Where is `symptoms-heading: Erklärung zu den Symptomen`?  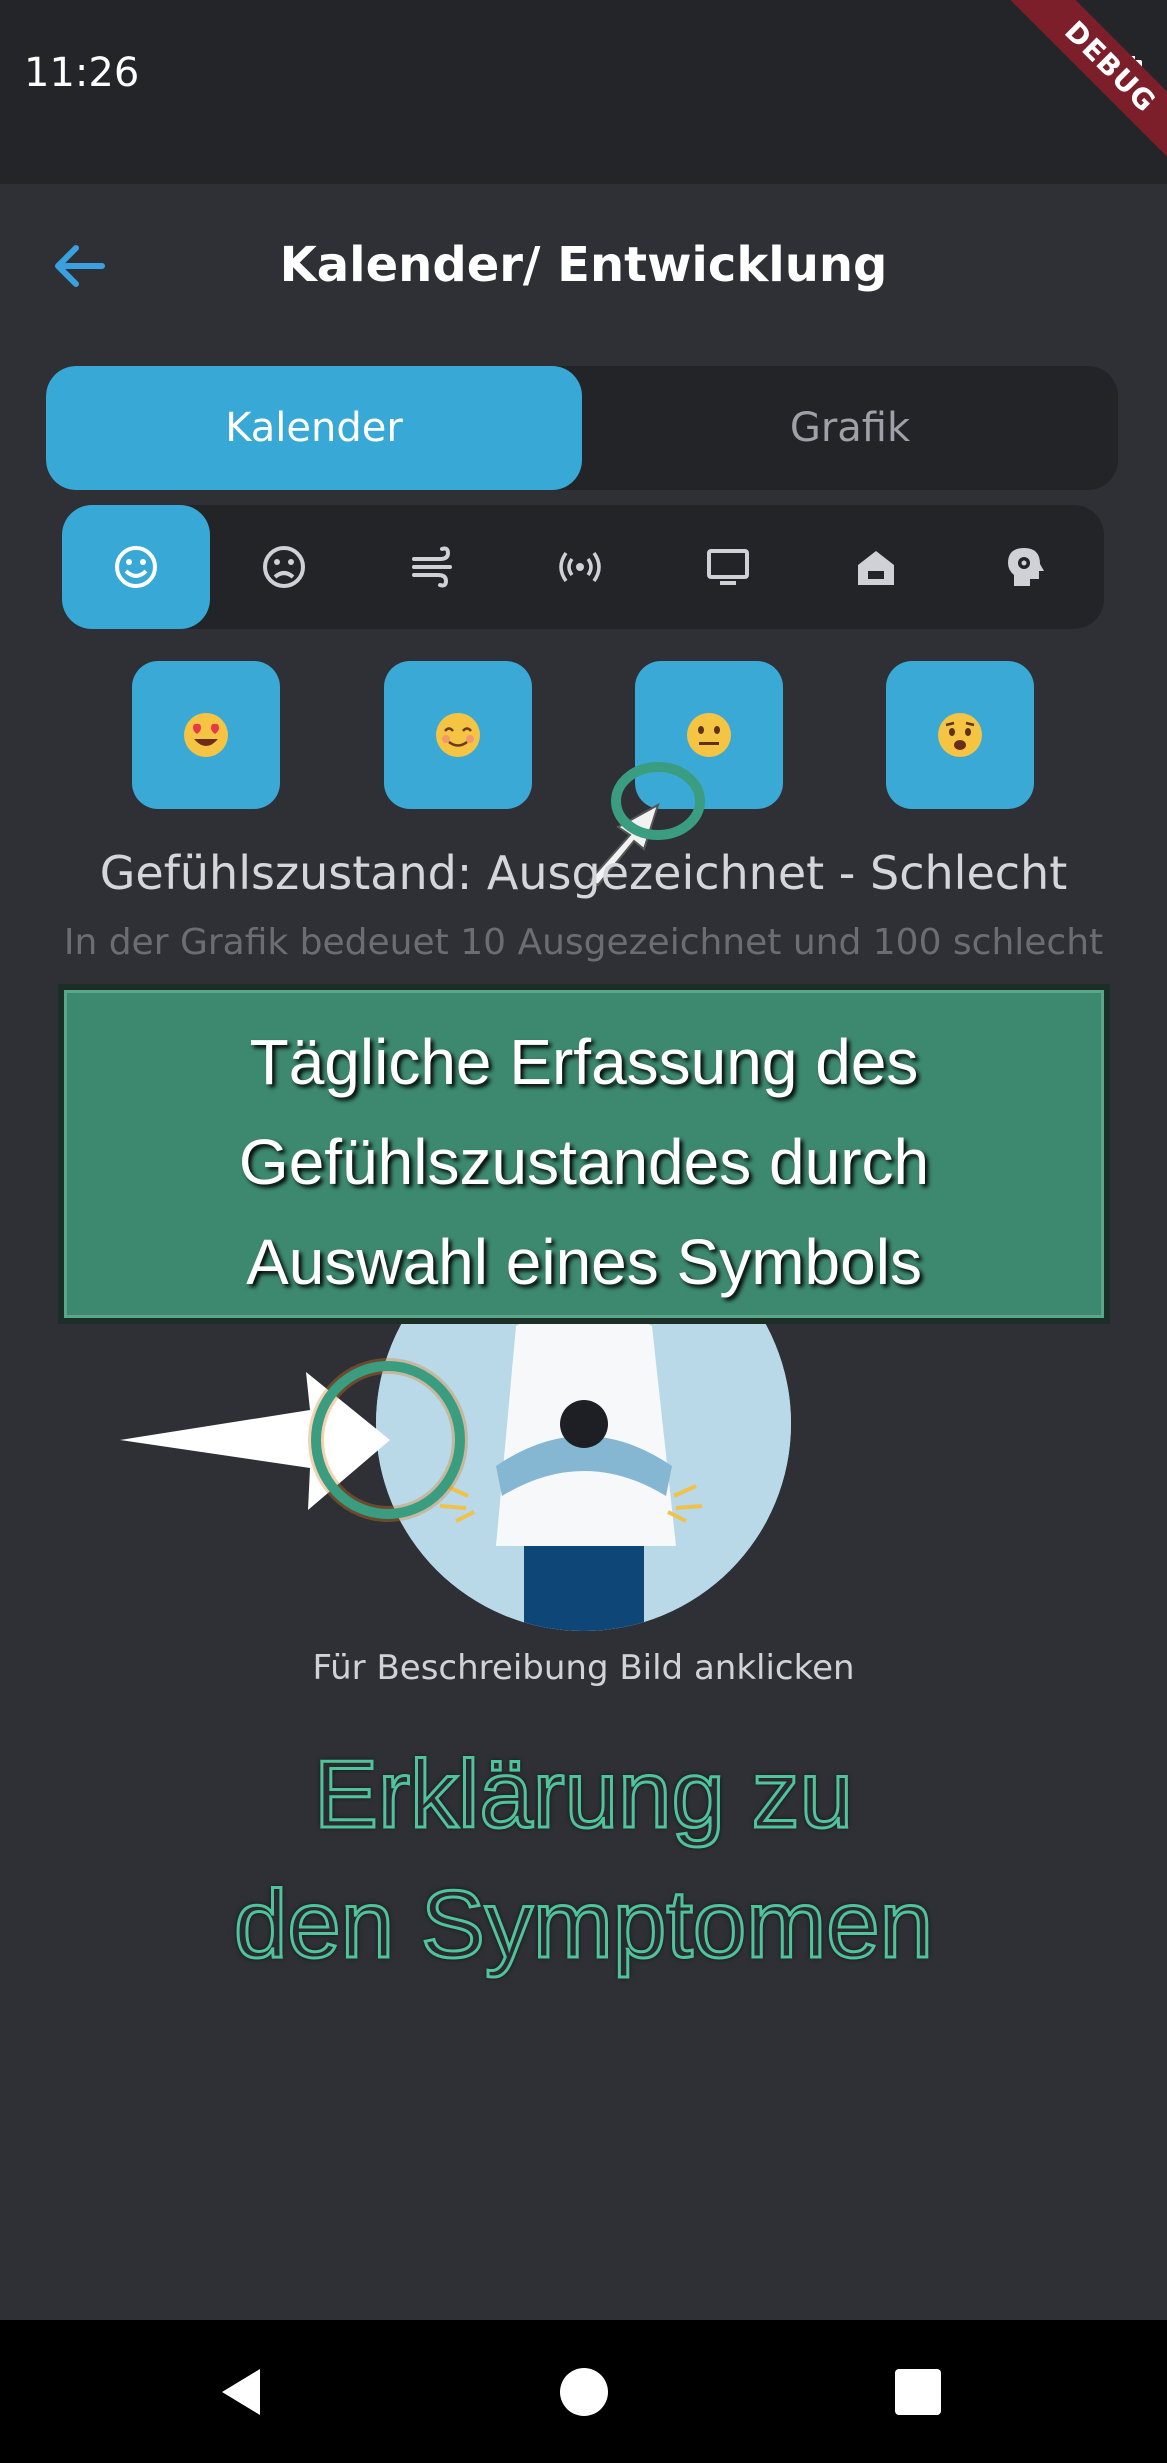
symptoms-heading: Erklärung zu den Symptomen is located at coordinates (583, 1860).